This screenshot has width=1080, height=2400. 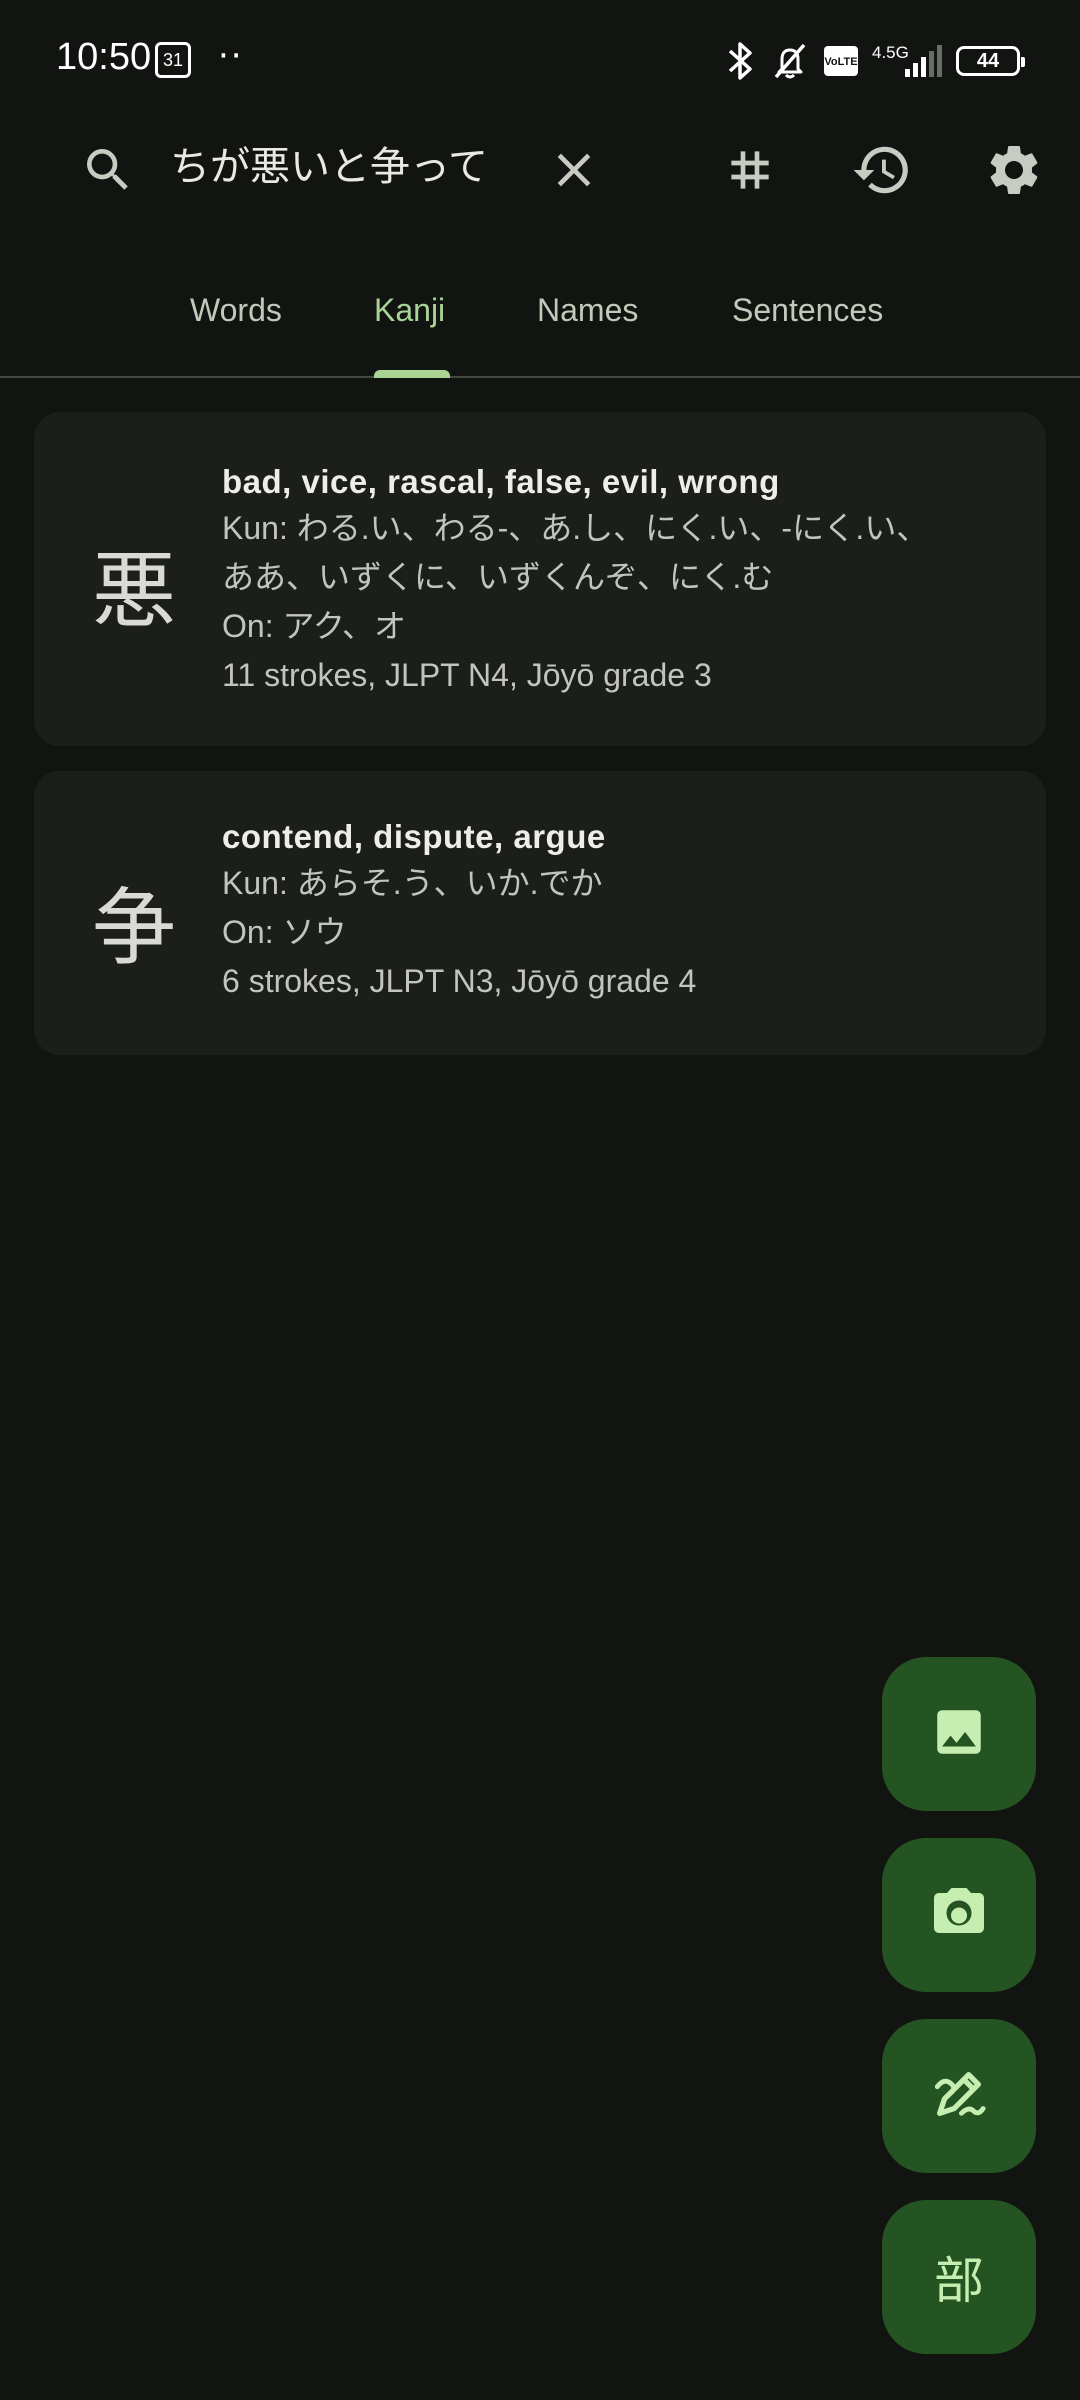 What do you see at coordinates (467, 675) in the screenshot?
I see `kanji-details: 11 strokes, JLPT N4, Jōyō grade 3` at bounding box center [467, 675].